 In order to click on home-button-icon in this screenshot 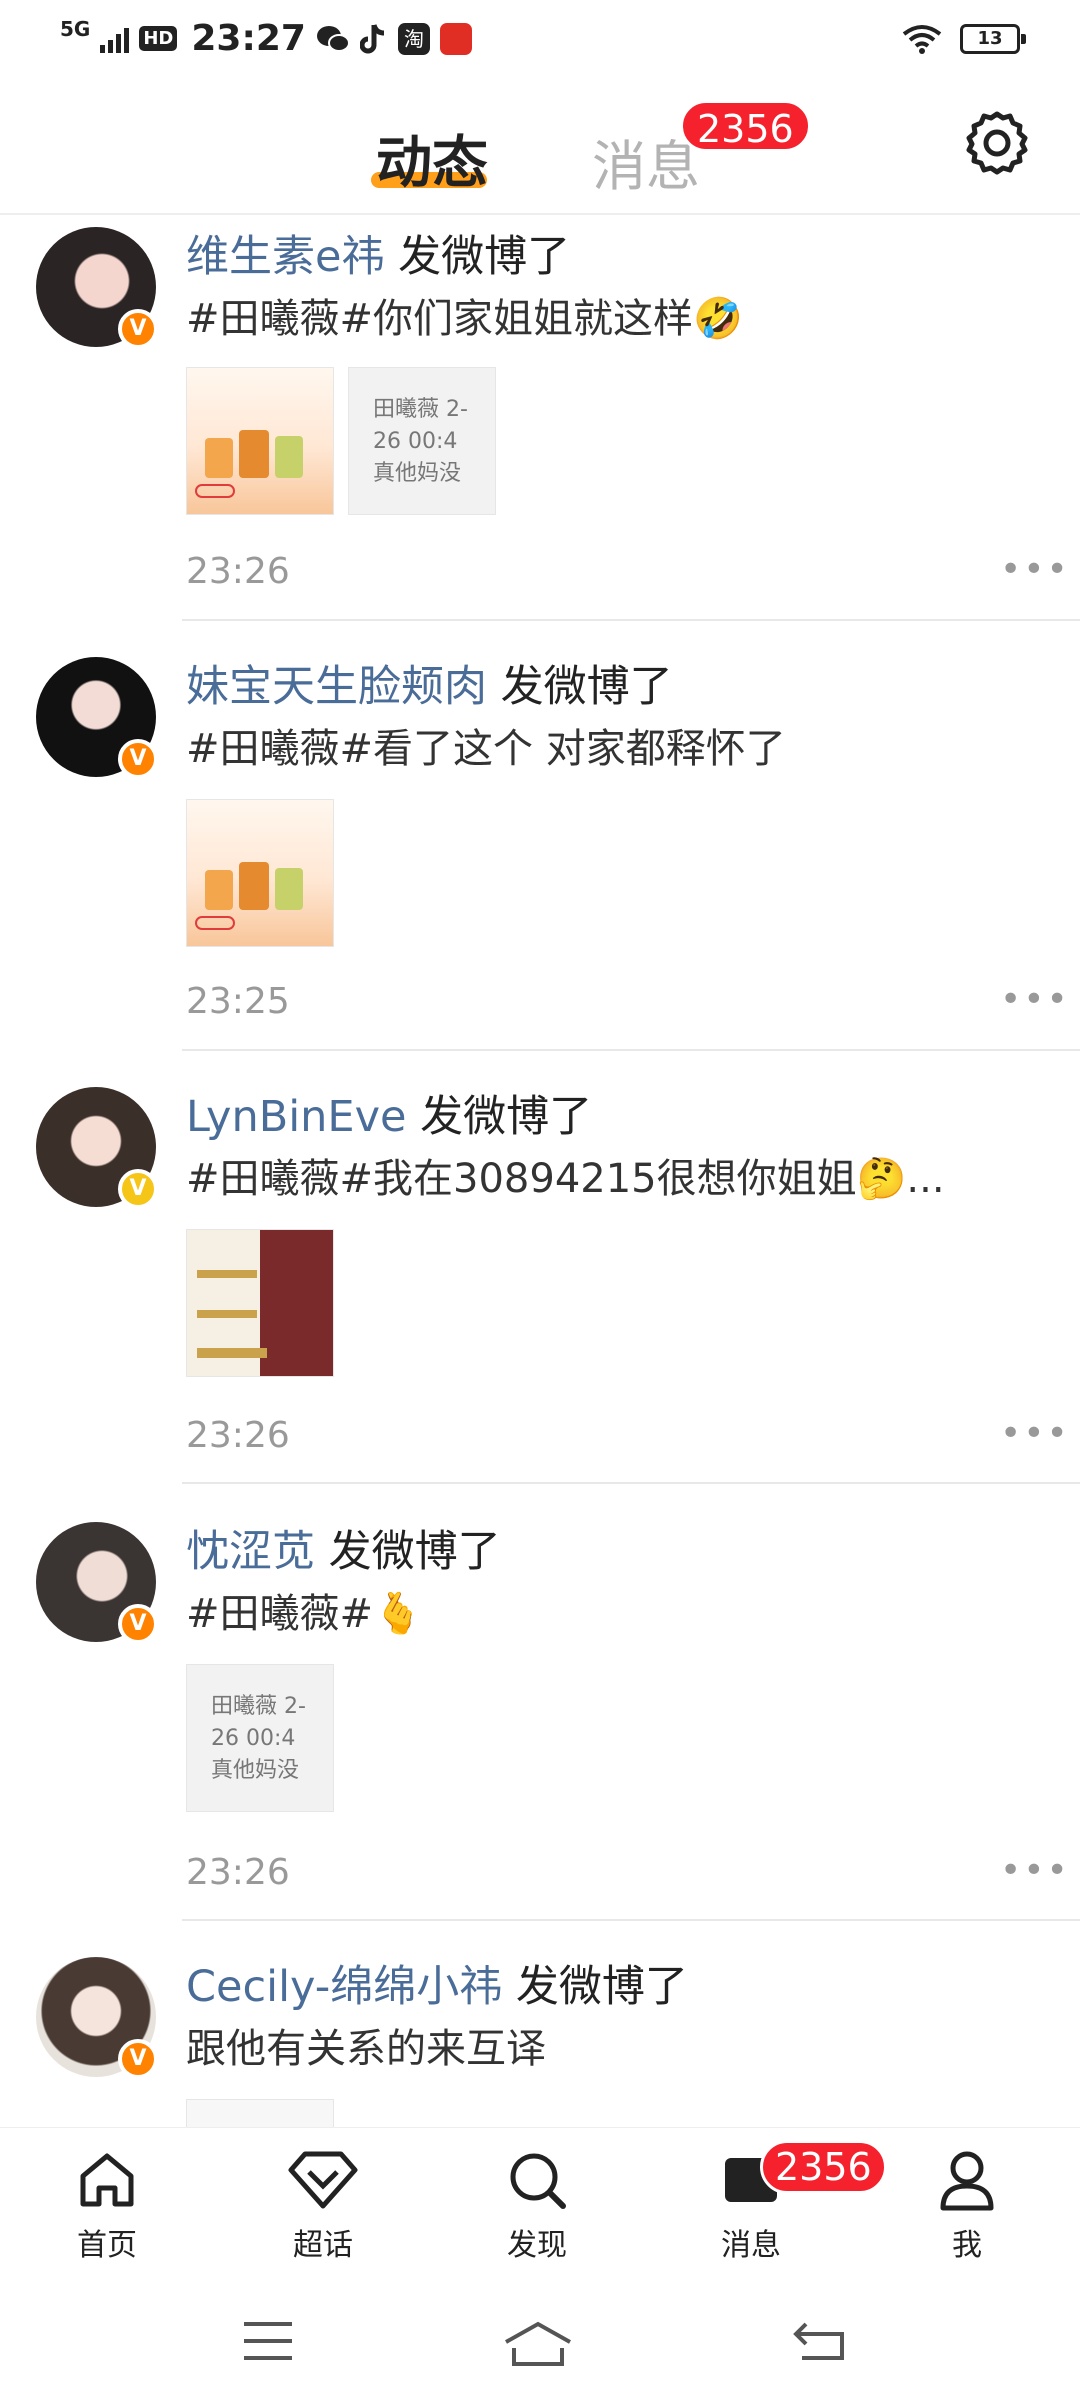, I will do `click(538, 2343)`.